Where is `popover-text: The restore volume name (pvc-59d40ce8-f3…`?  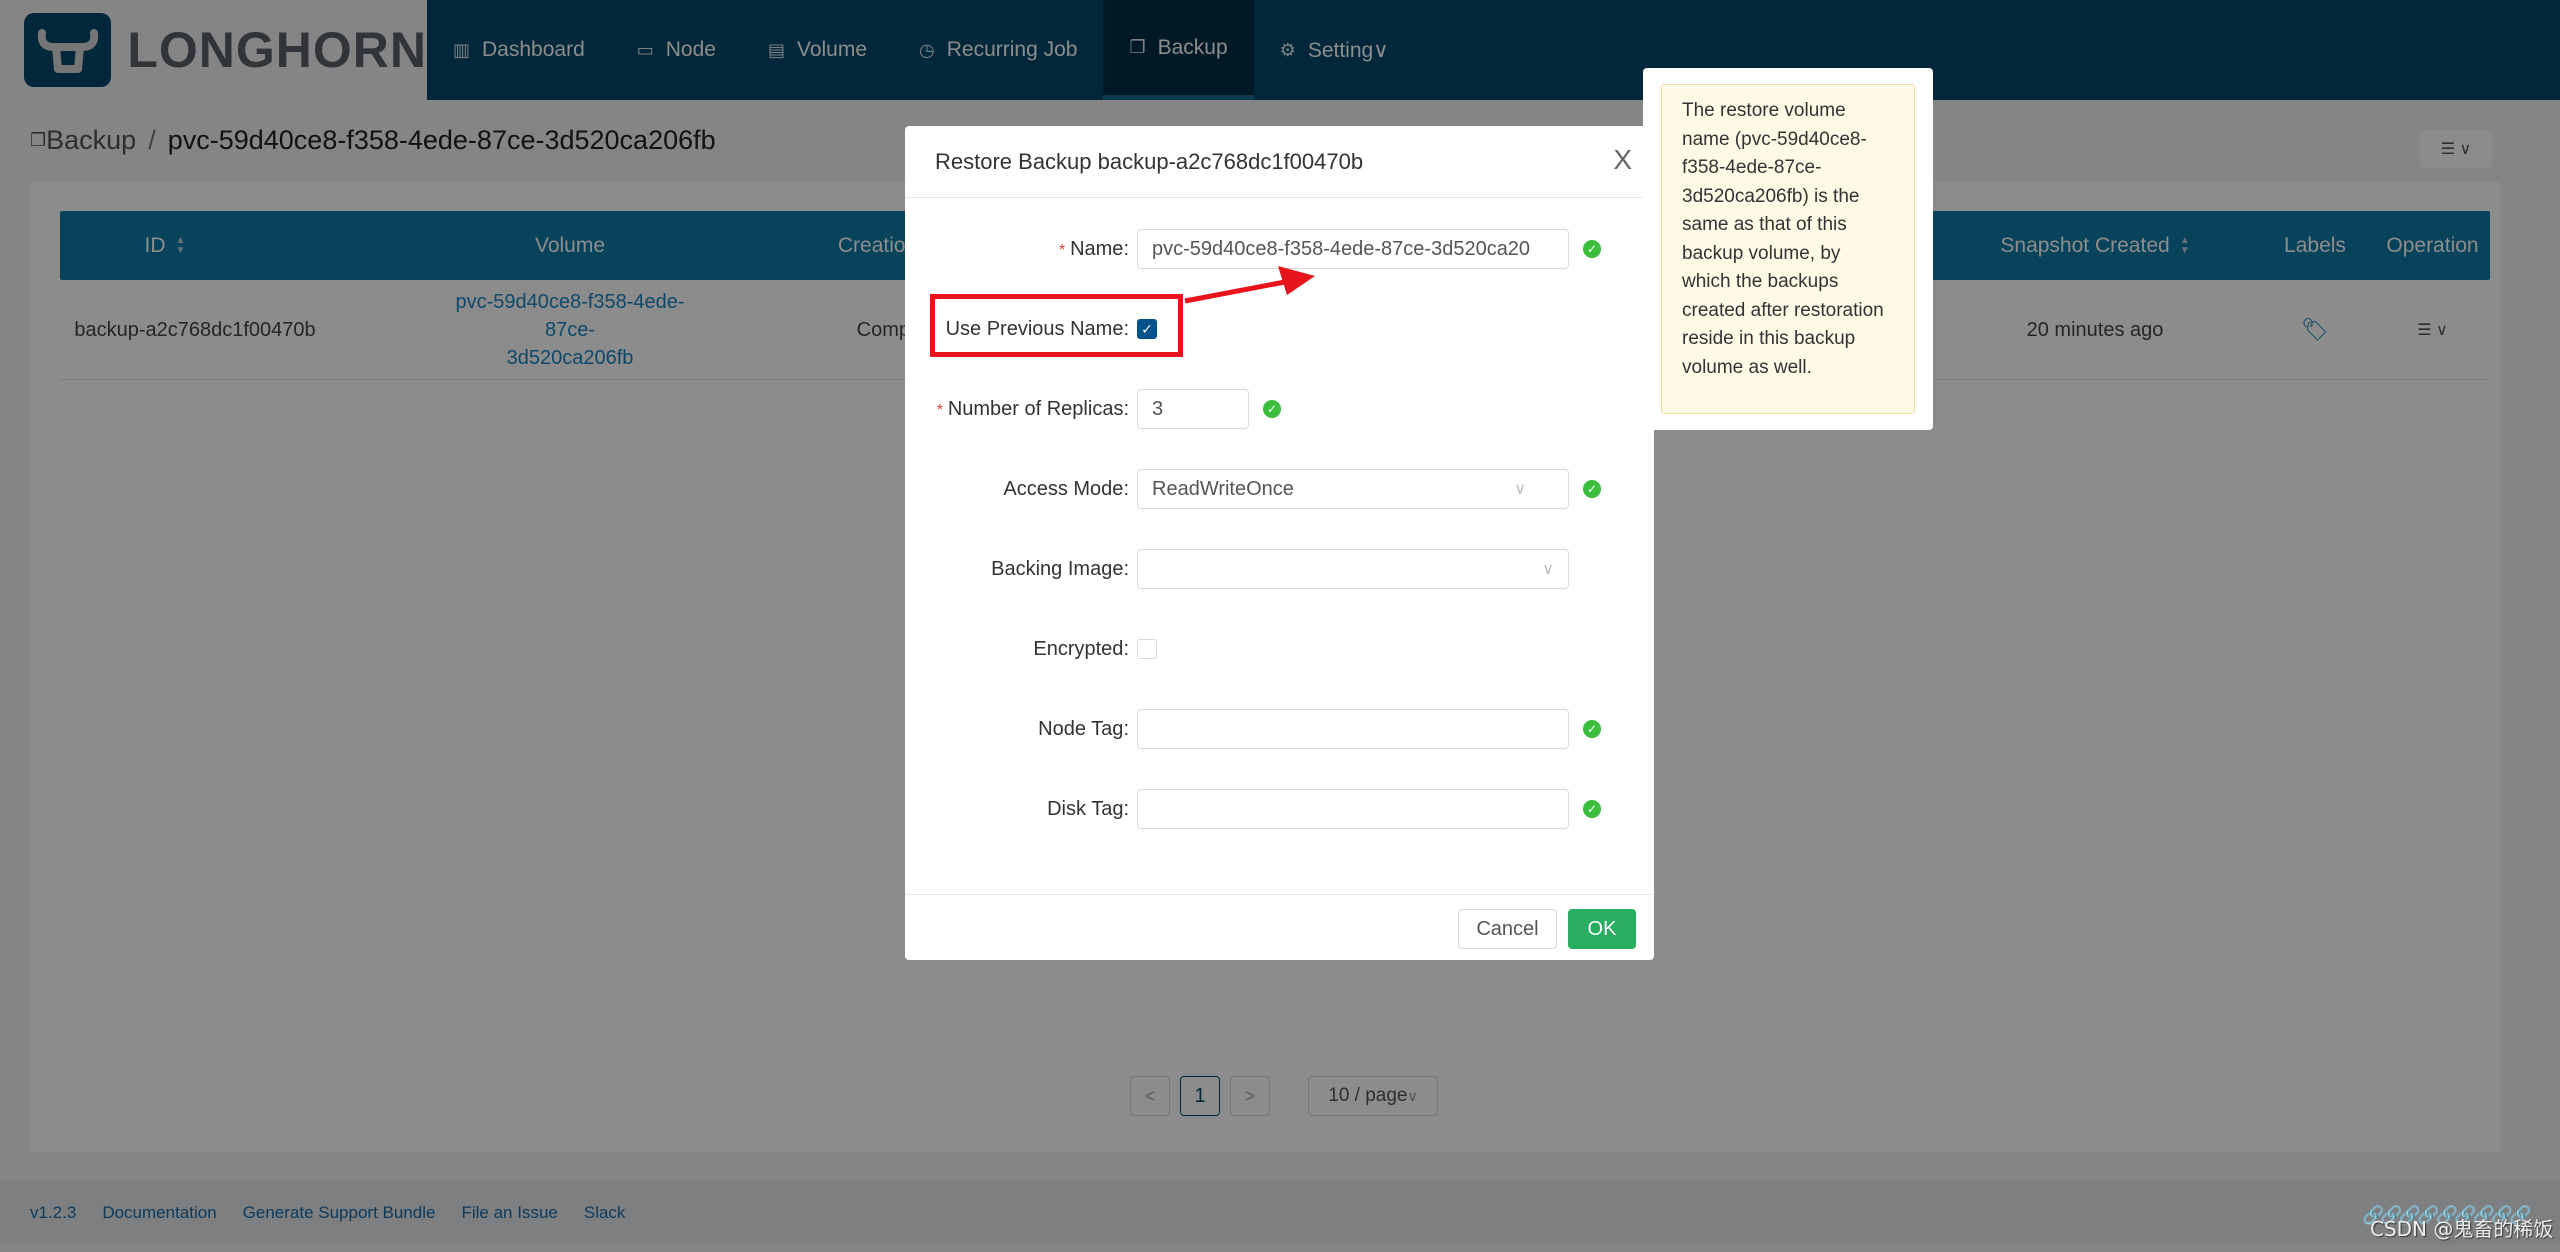
popover-text: The restore volume name (pvc-59d40ce8-f3… is located at coordinates (1788, 249).